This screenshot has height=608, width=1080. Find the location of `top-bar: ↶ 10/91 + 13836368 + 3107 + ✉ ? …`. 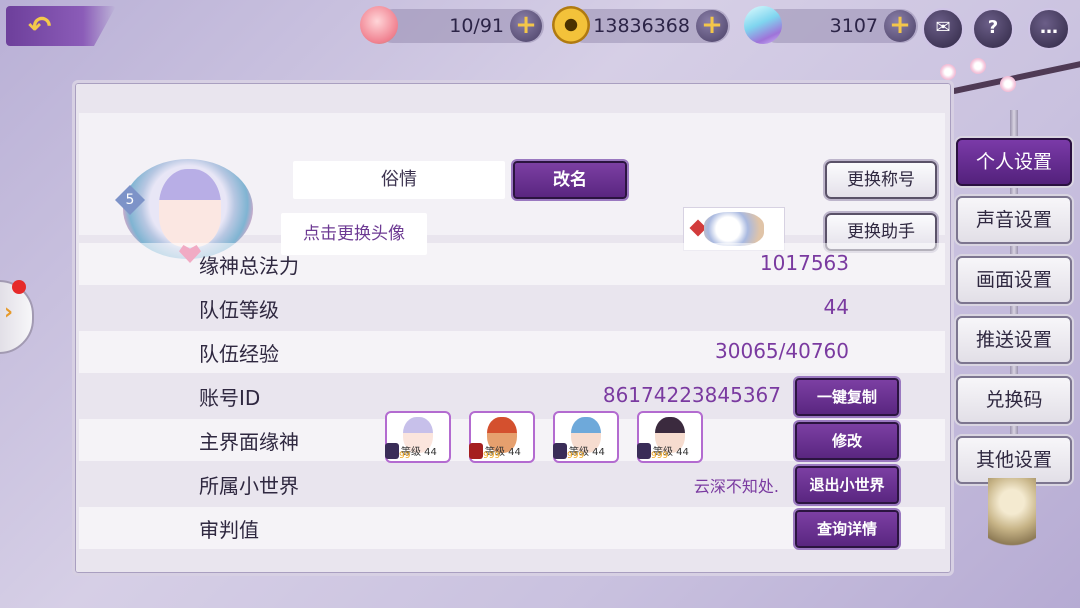

top-bar: ↶ 10/91 + 13836368 + 3107 + ✉ ? … is located at coordinates (540, 28).